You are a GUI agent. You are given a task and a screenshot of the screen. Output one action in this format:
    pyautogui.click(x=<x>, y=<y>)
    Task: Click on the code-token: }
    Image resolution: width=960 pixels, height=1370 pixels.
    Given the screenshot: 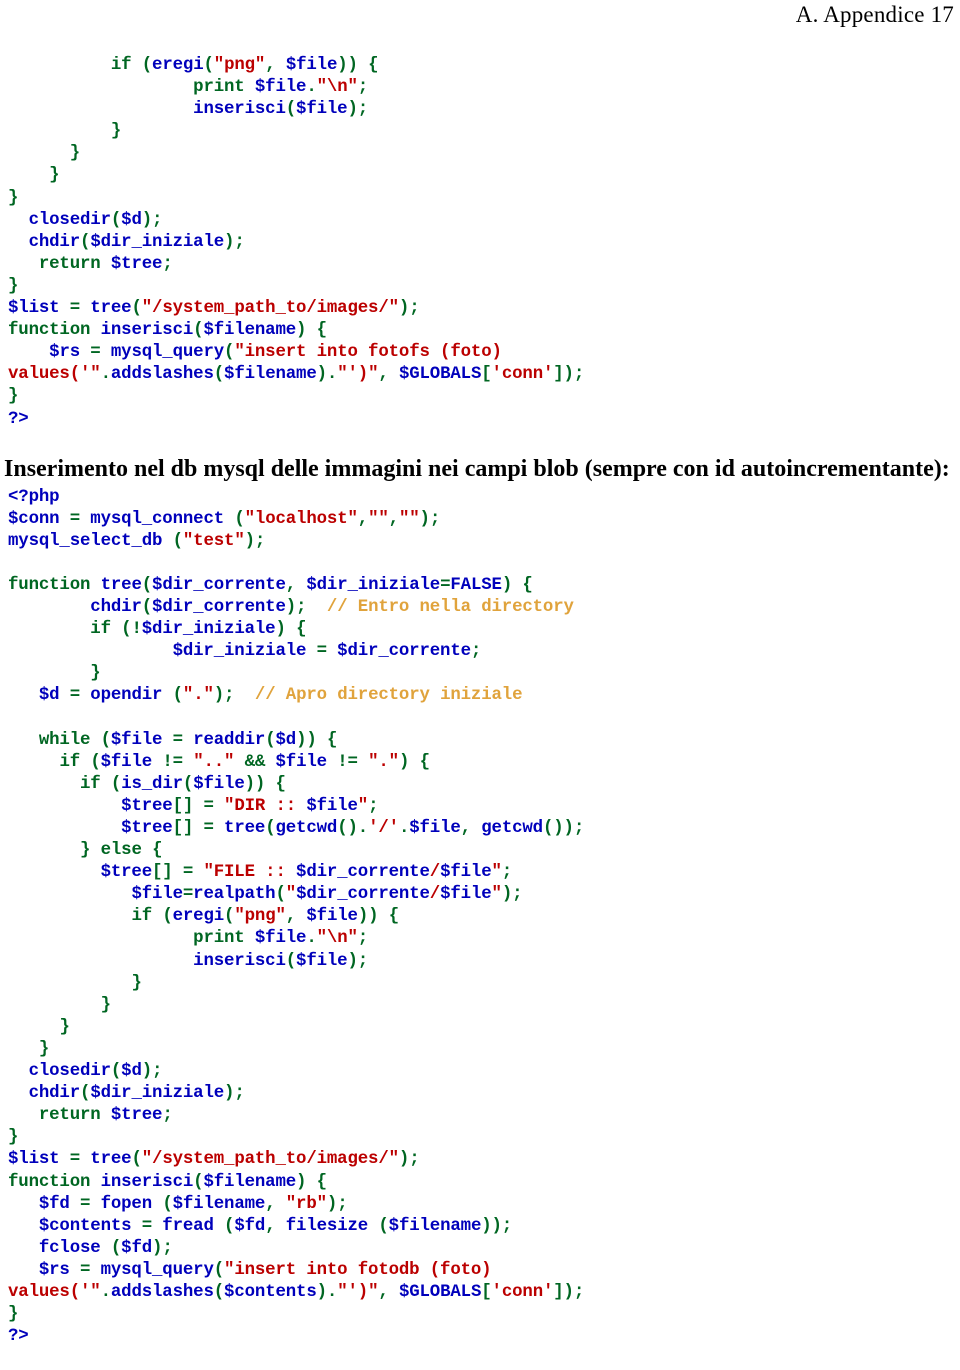 What is the action you would take?
    pyautogui.click(x=75, y=154)
    